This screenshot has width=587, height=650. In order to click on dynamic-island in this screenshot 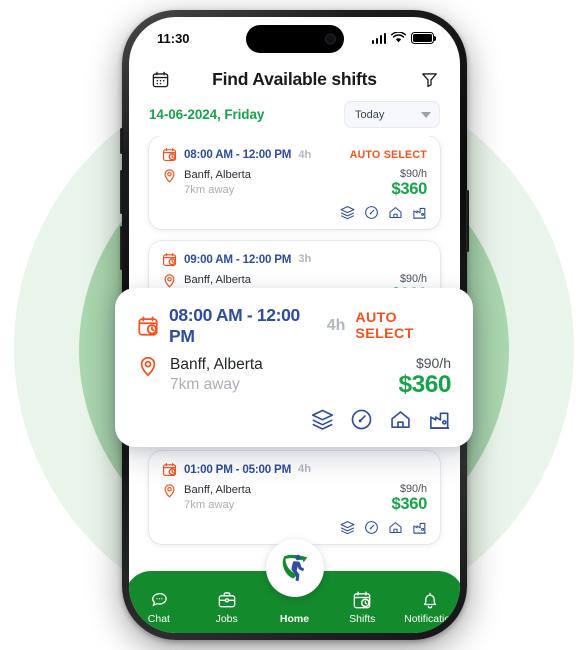, I will do `click(294, 39)`.